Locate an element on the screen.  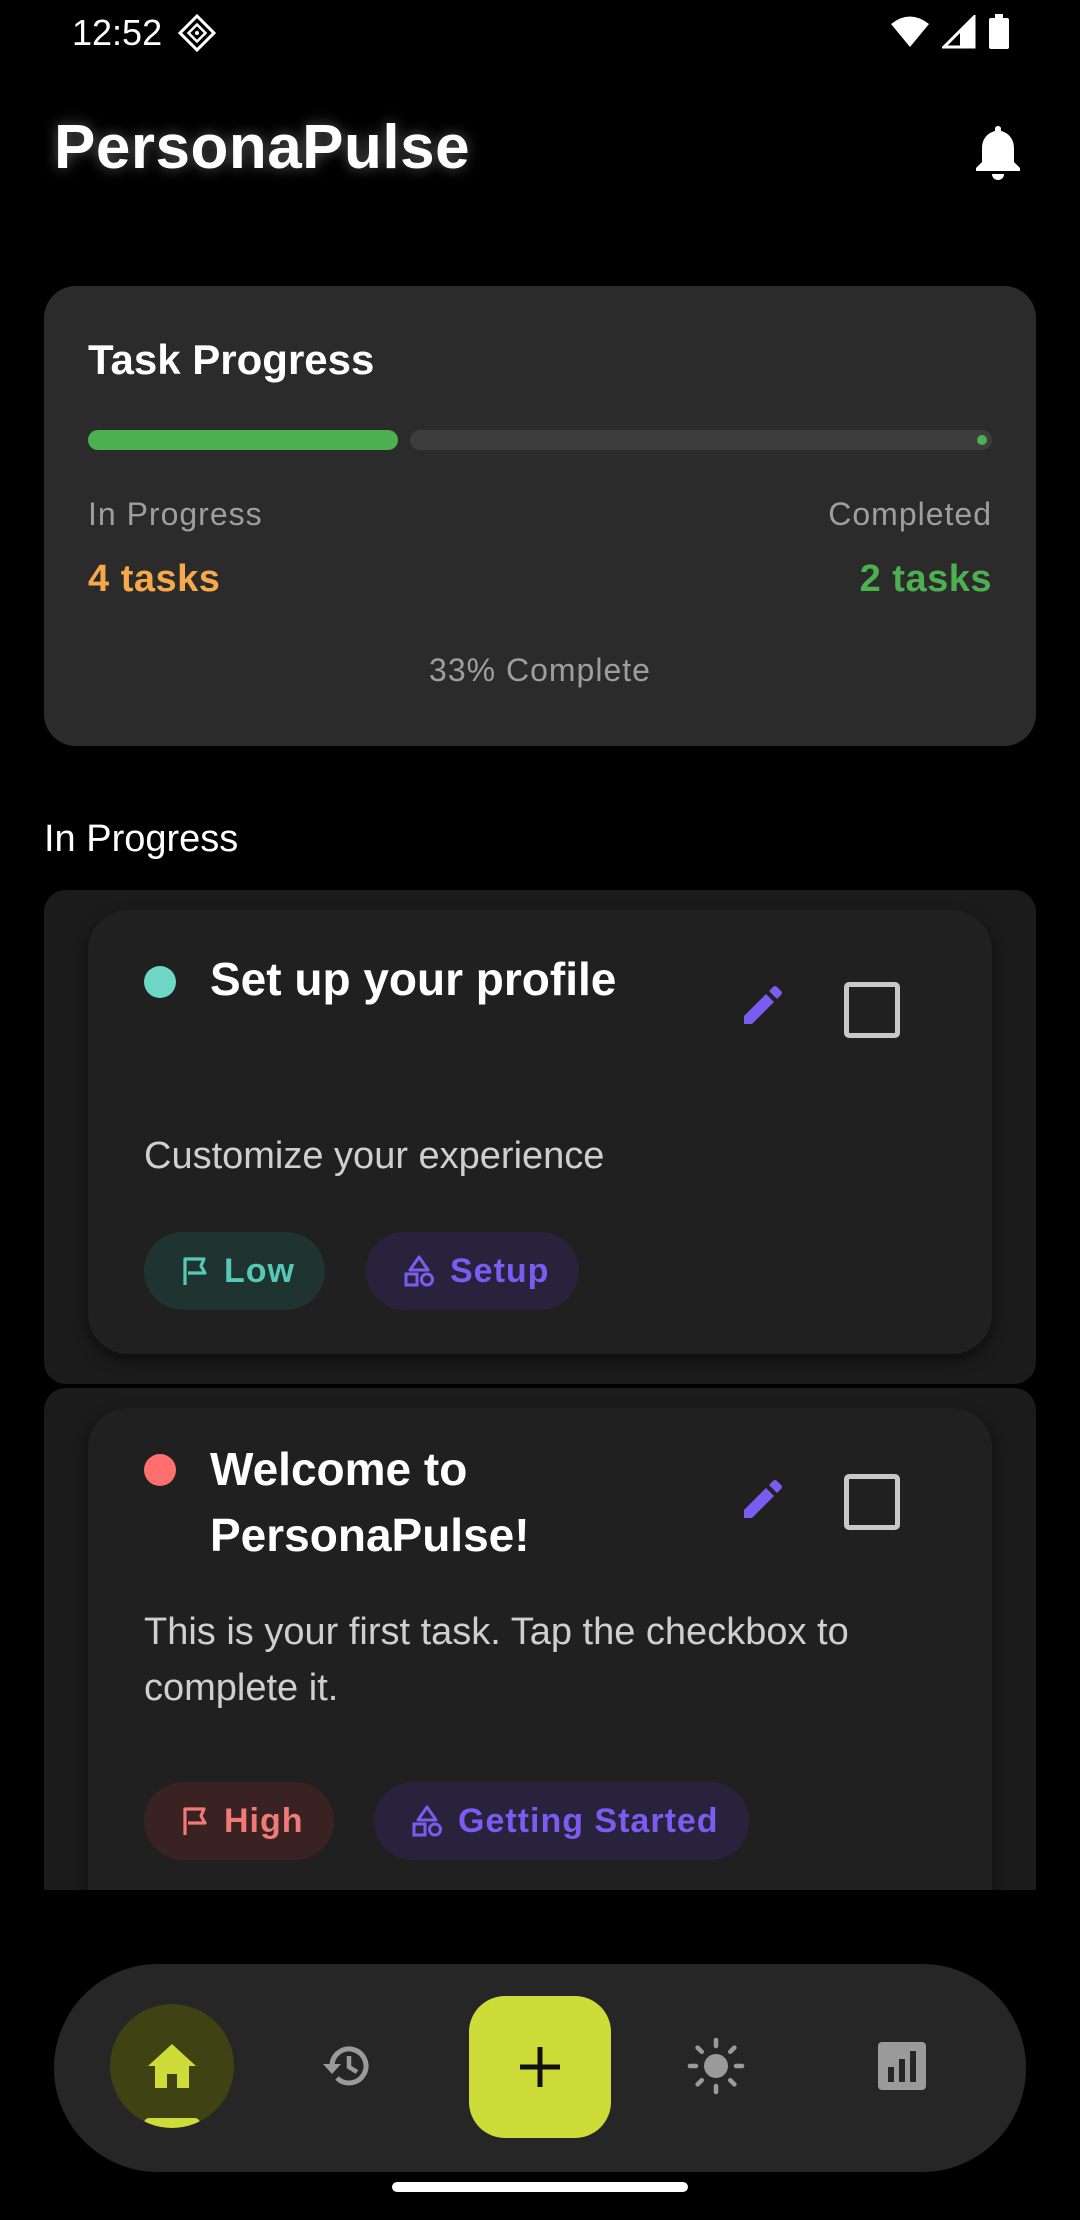
nav-theme-button is located at coordinates (716, 2066).